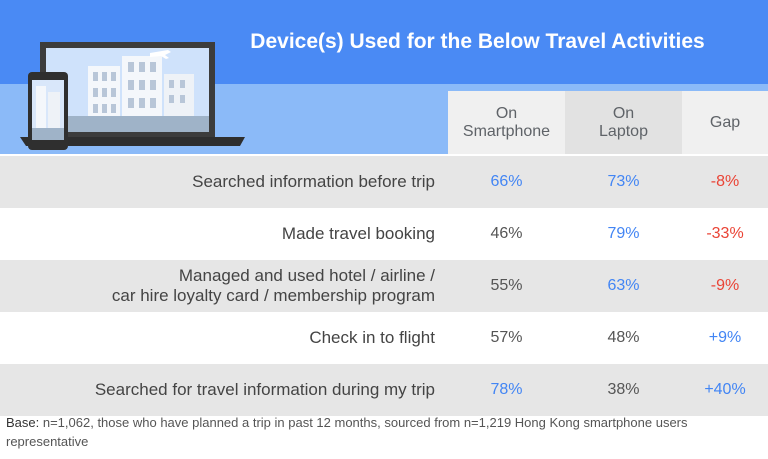 Image resolution: width=768 pixels, height=459 pixels. What do you see at coordinates (623, 285) in the screenshot?
I see `laptop-value: 63%` at bounding box center [623, 285].